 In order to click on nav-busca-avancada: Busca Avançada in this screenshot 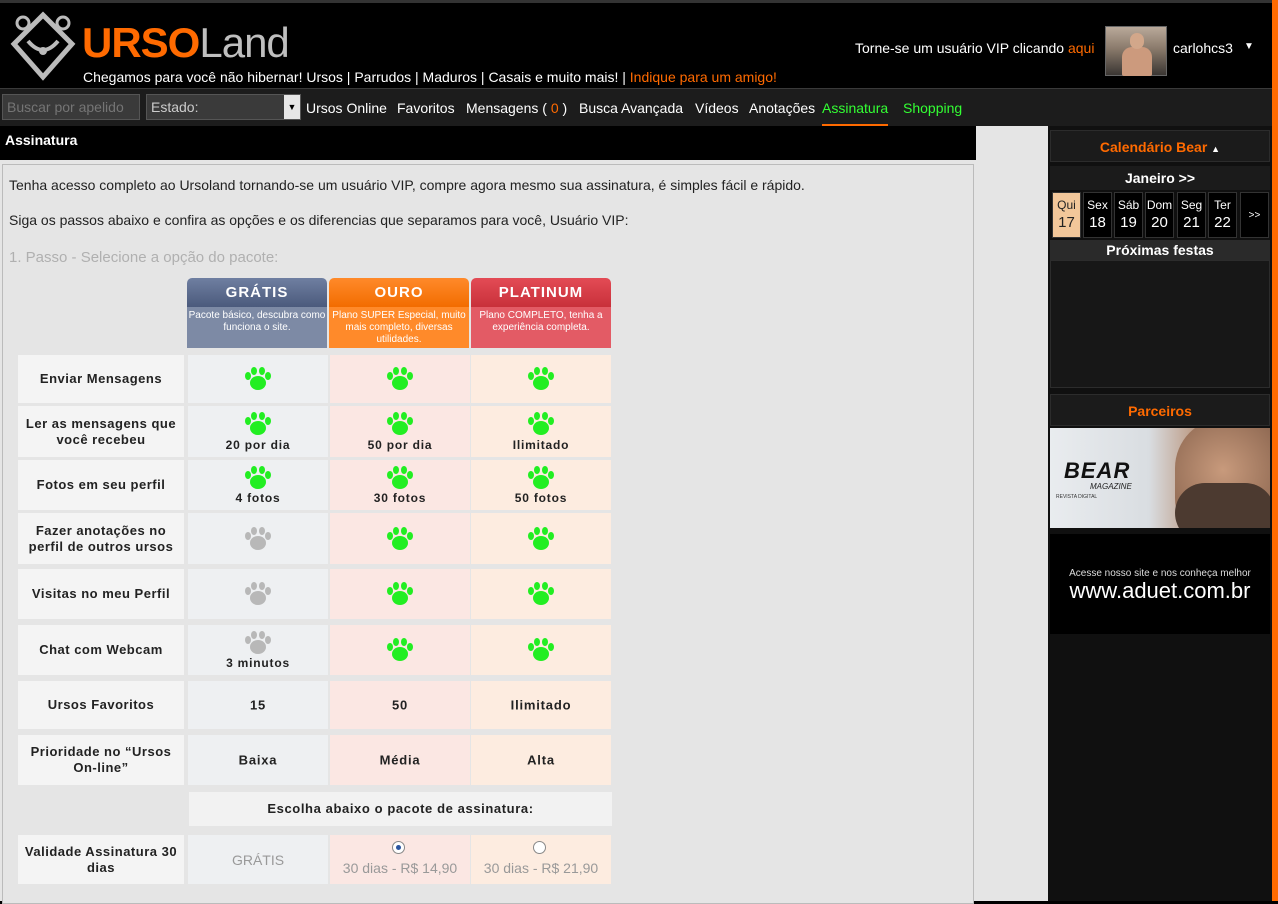, I will do `click(631, 108)`.